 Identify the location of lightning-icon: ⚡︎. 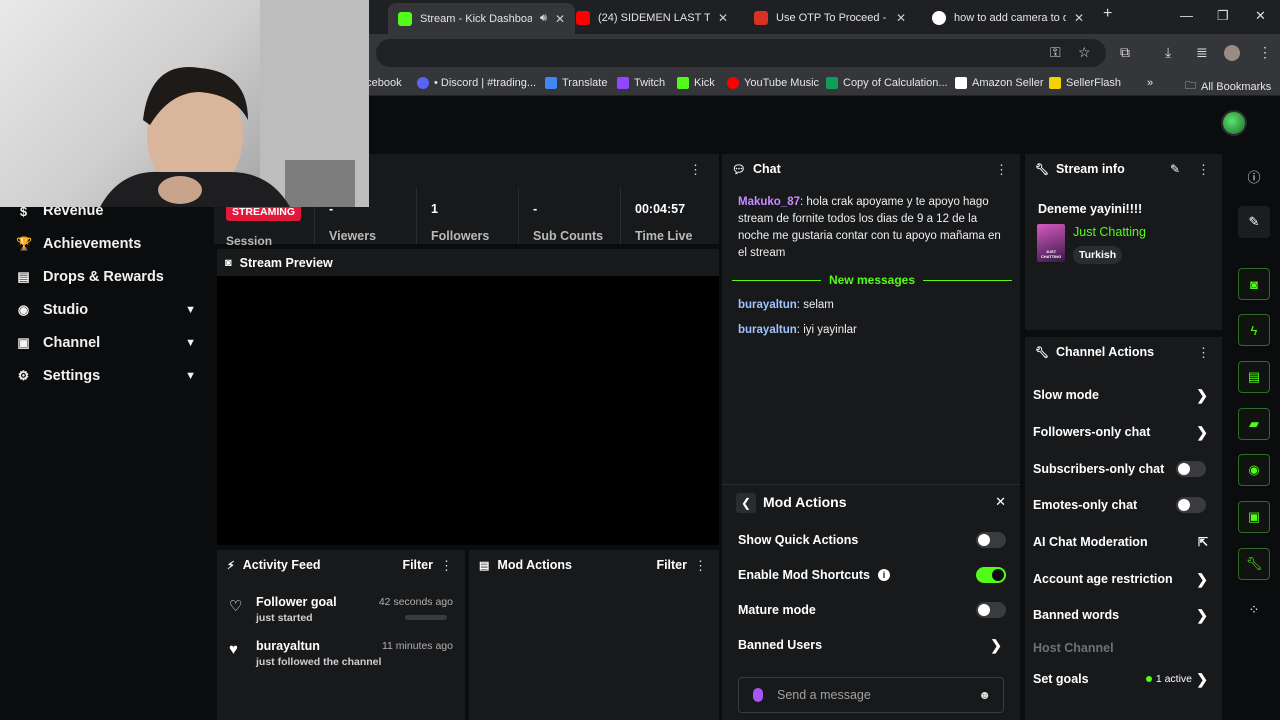
(231, 565).